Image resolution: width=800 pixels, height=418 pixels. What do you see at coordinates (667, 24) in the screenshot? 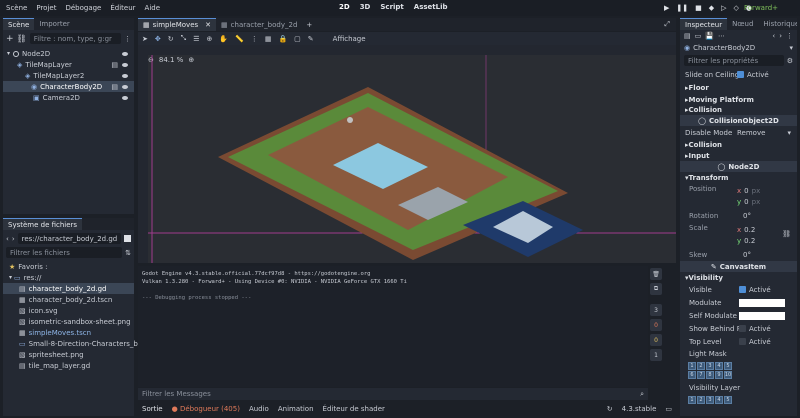
I see `distraction-free-icon: ⤢` at bounding box center [667, 24].